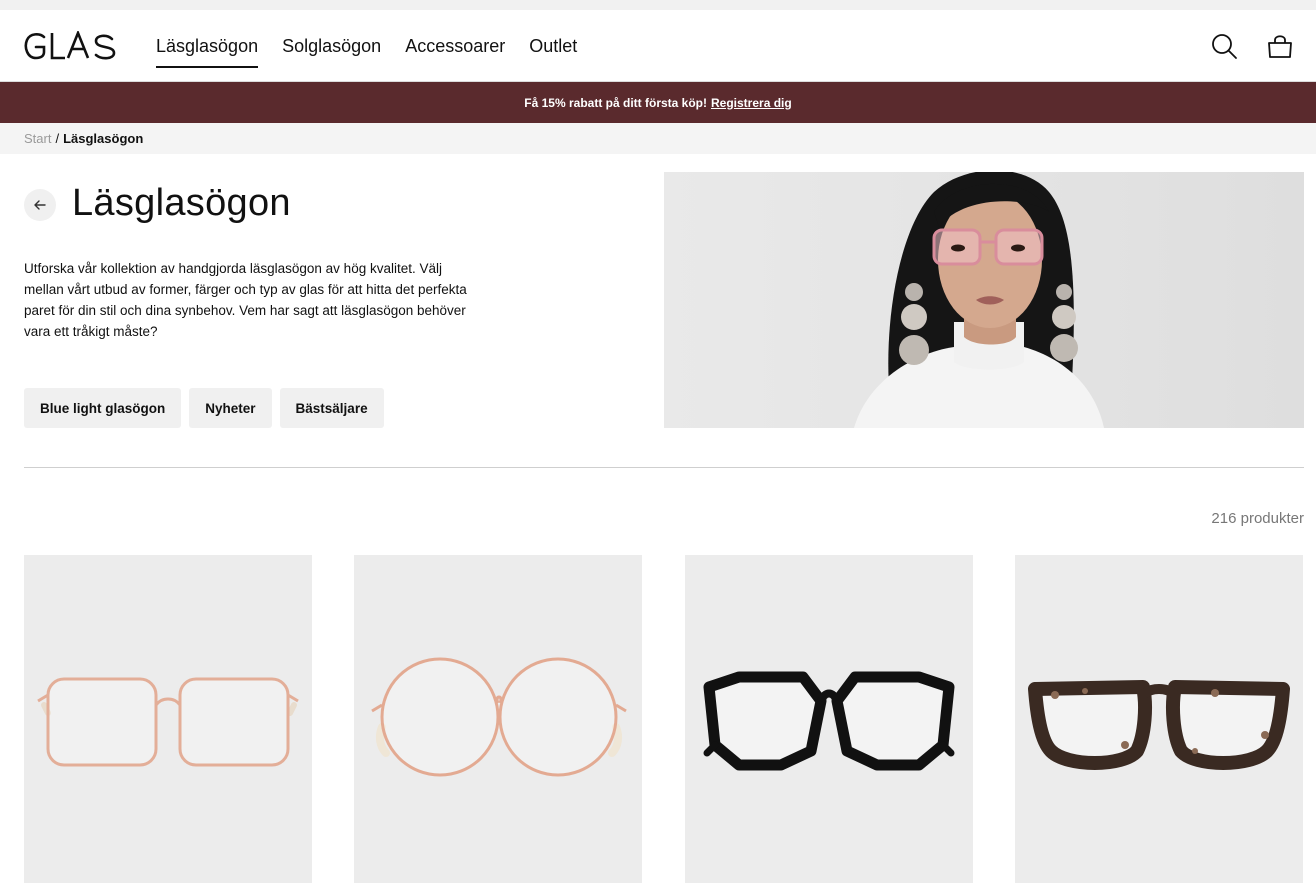 This screenshot has height=883, width=1316. Describe the element at coordinates (658, 5) in the screenshot. I see `top-strip` at that location.